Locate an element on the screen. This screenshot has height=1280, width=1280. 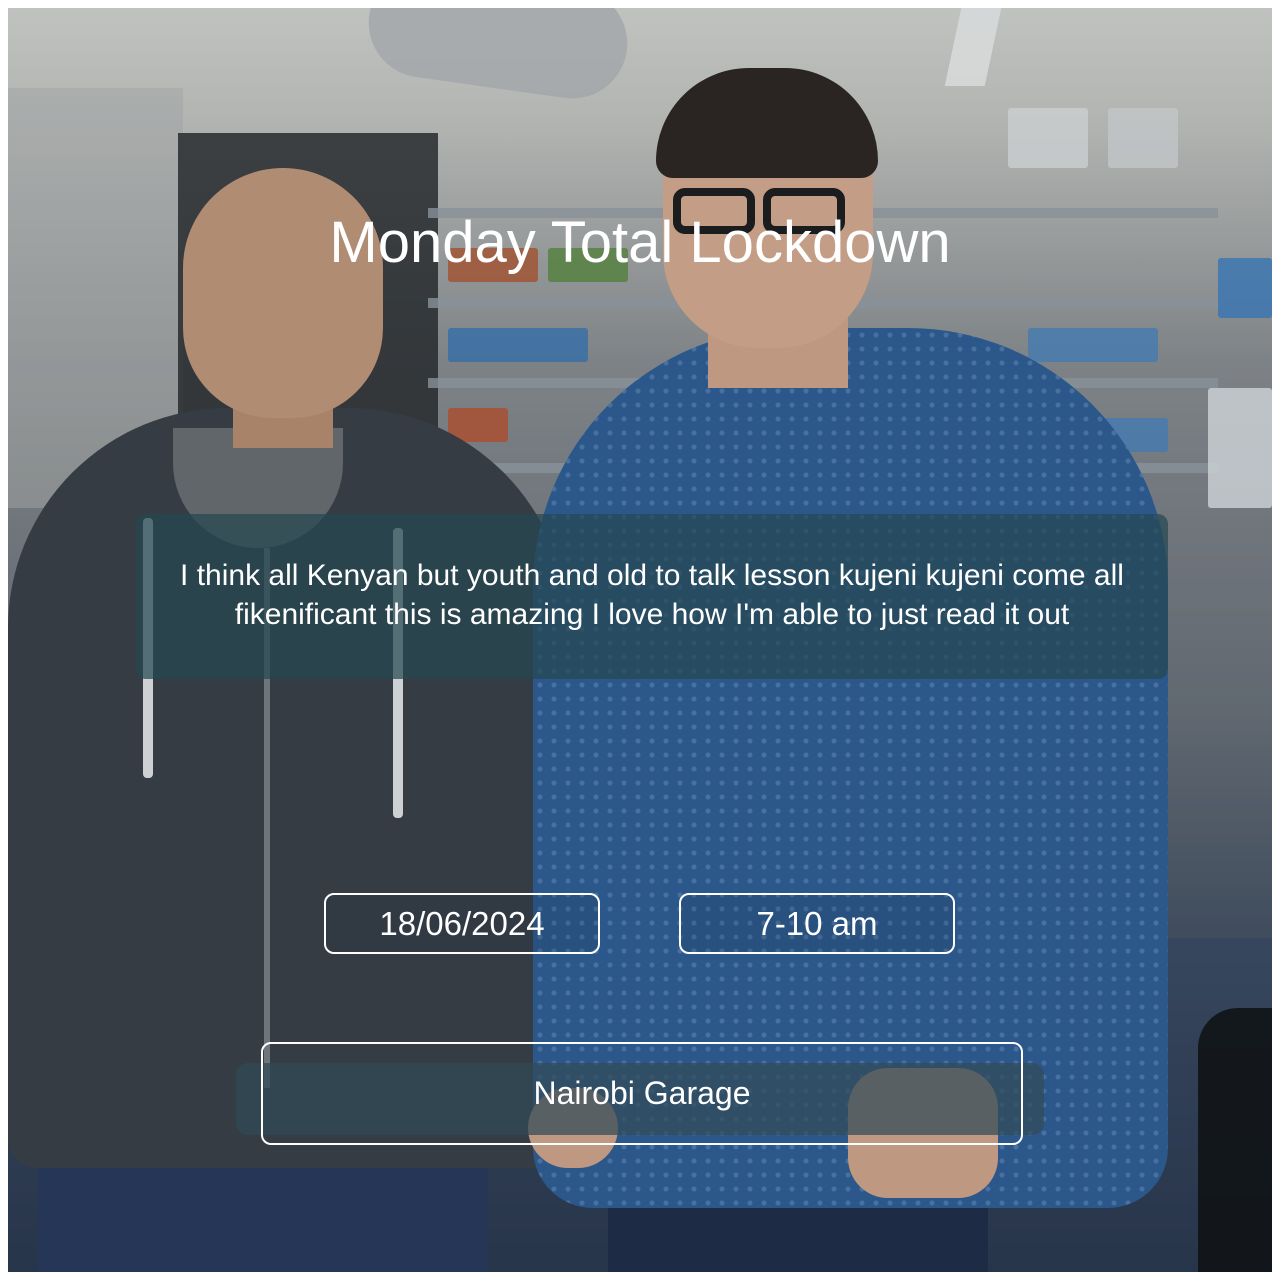
event-location-button: Nairobi Garage is located at coordinates (642, 1093).